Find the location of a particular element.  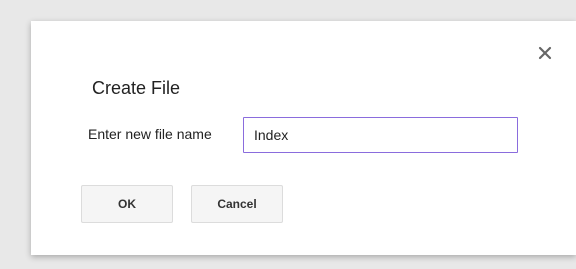

close-button is located at coordinates (545, 53).